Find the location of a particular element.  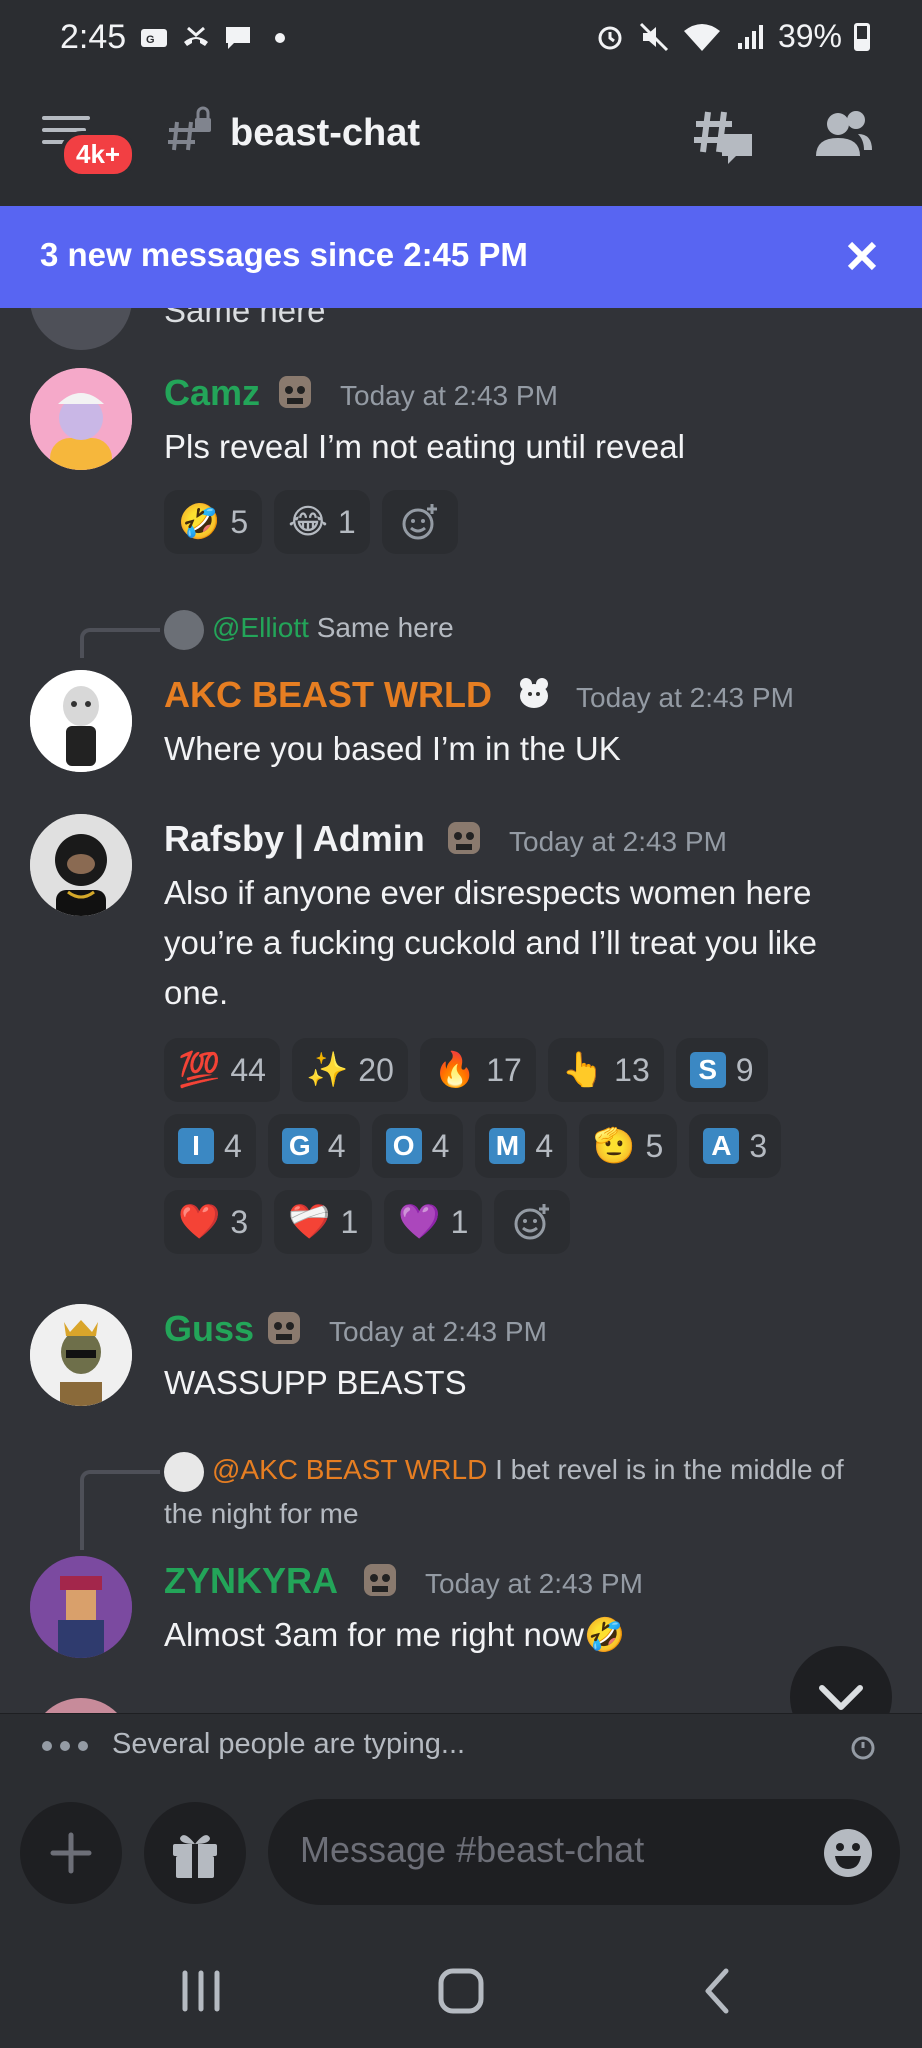

status-time: 2:45 is located at coordinates (93, 37).